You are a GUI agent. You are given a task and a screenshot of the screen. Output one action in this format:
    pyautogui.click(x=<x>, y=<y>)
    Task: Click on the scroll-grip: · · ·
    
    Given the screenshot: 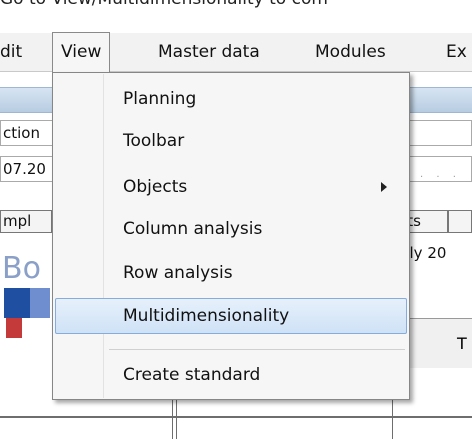 What is the action you would take?
    pyautogui.click(x=440, y=177)
    